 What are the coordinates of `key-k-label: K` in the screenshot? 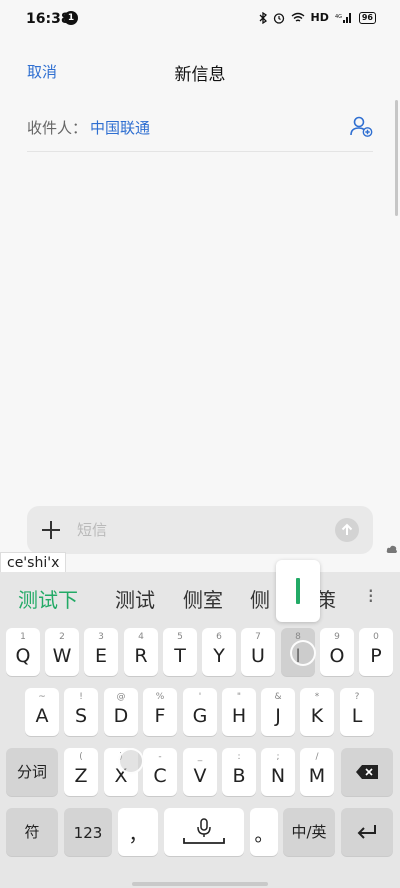 It's located at (317, 716).